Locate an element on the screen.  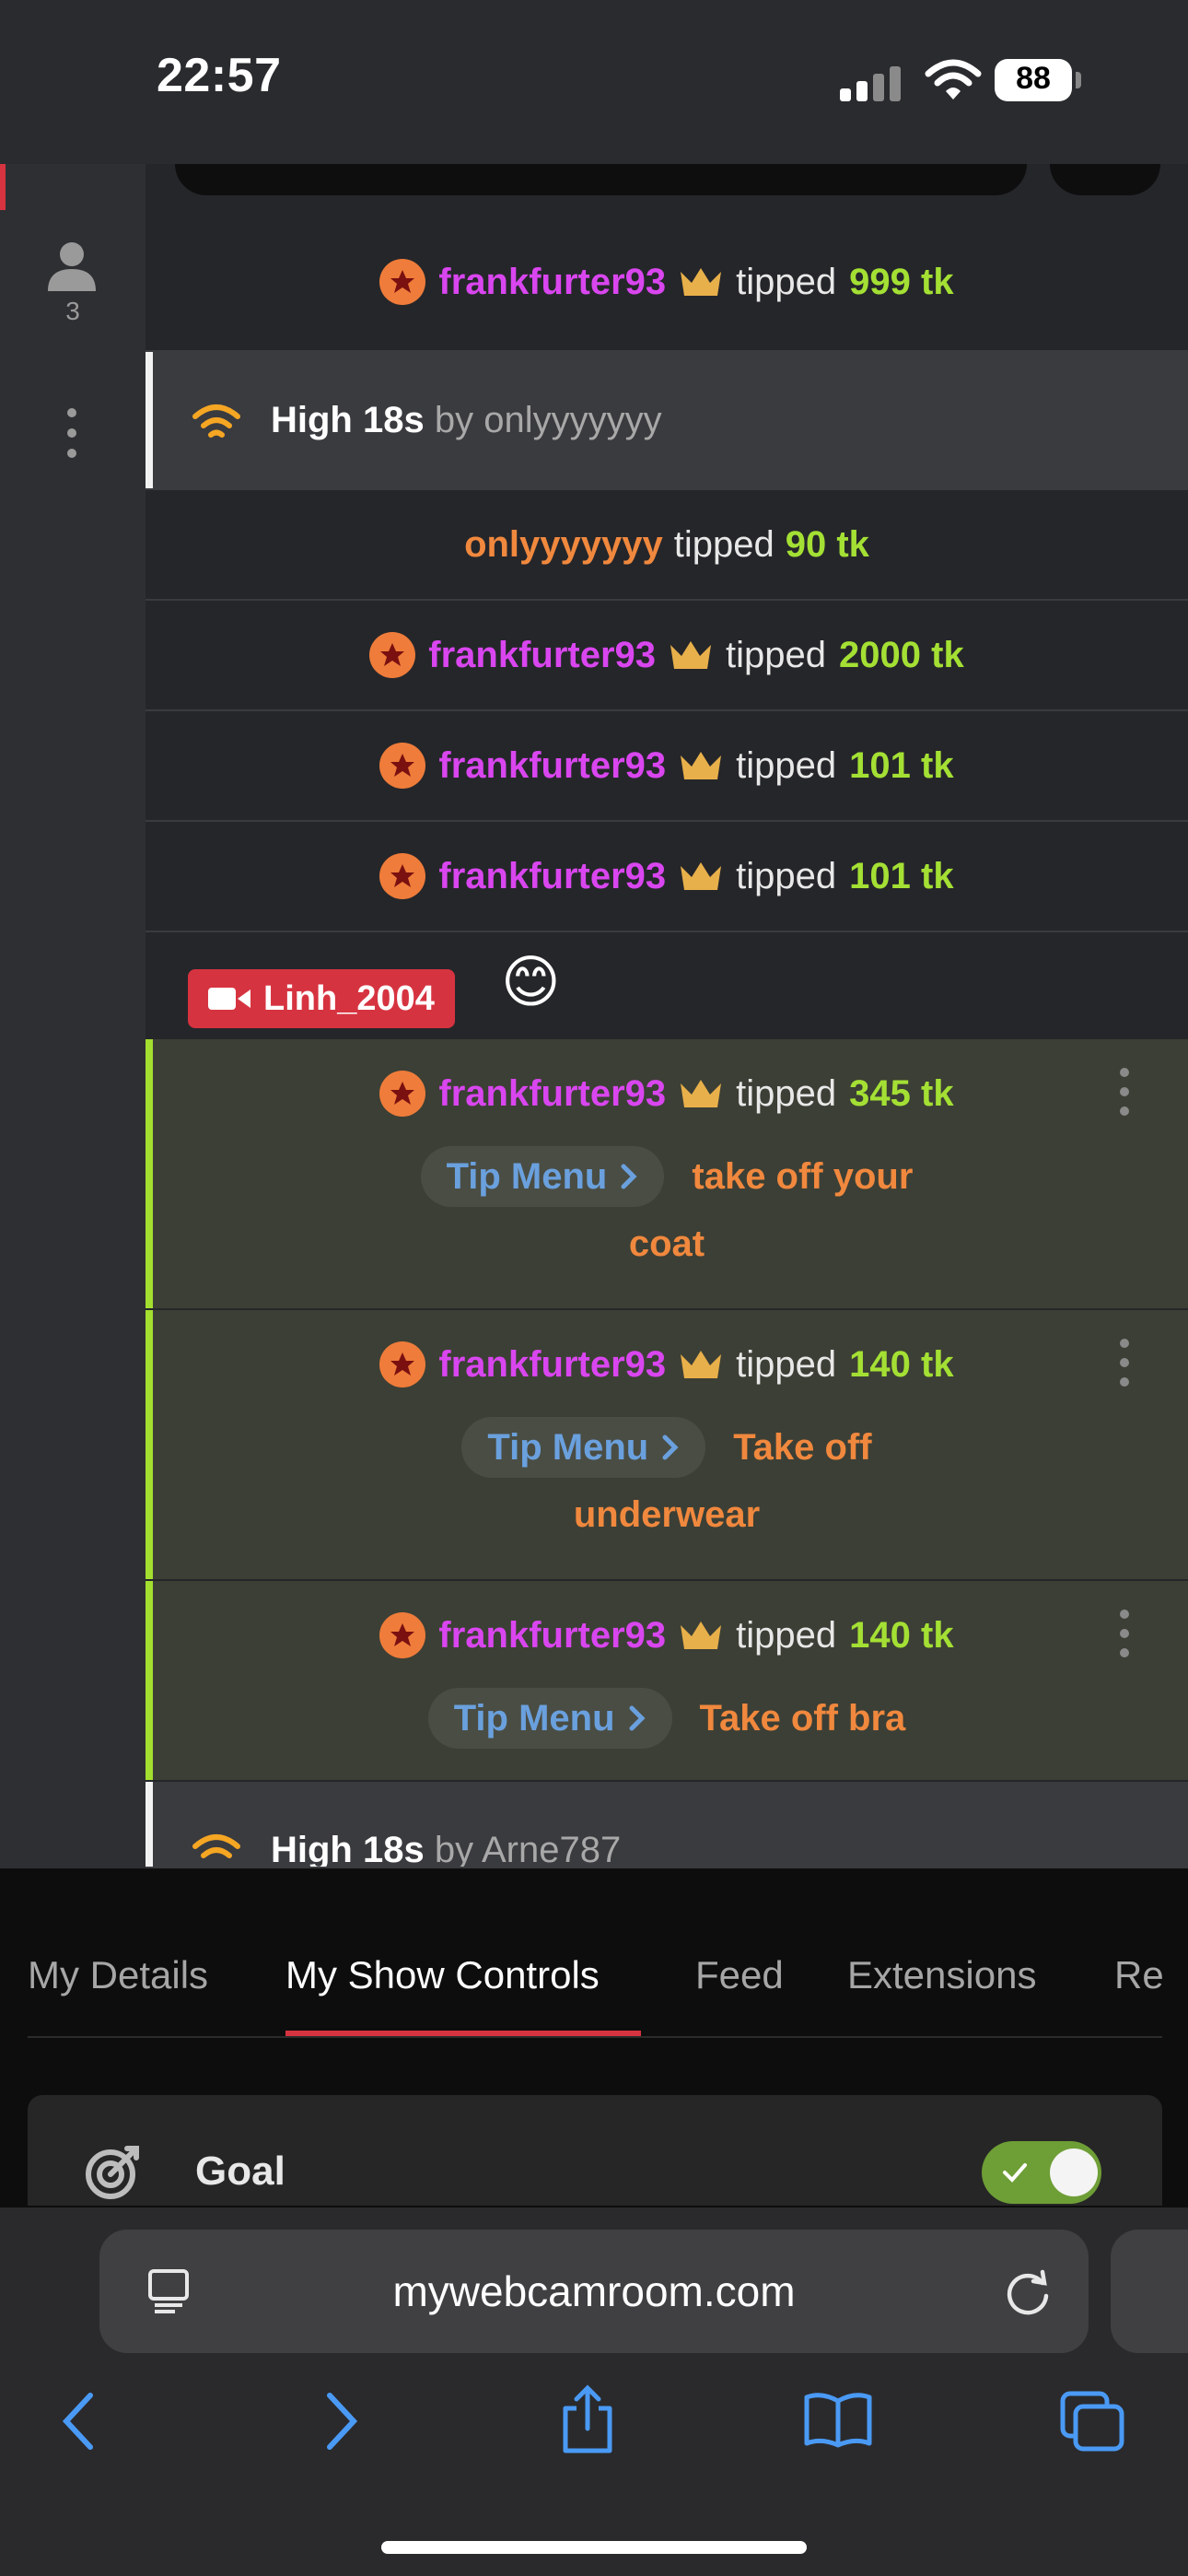
back-icon is located at coordinates (79, 2421).